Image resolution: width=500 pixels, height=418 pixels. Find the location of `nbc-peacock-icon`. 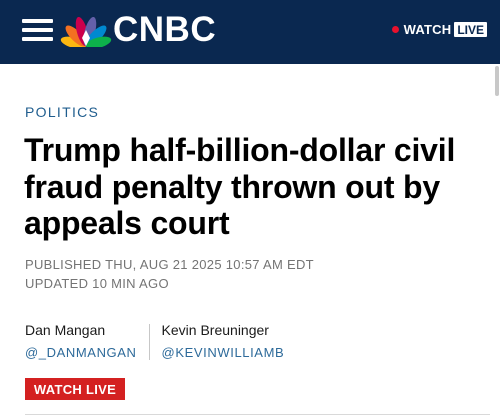

nbc-peacock-icon is located at coordinates (86, 30).